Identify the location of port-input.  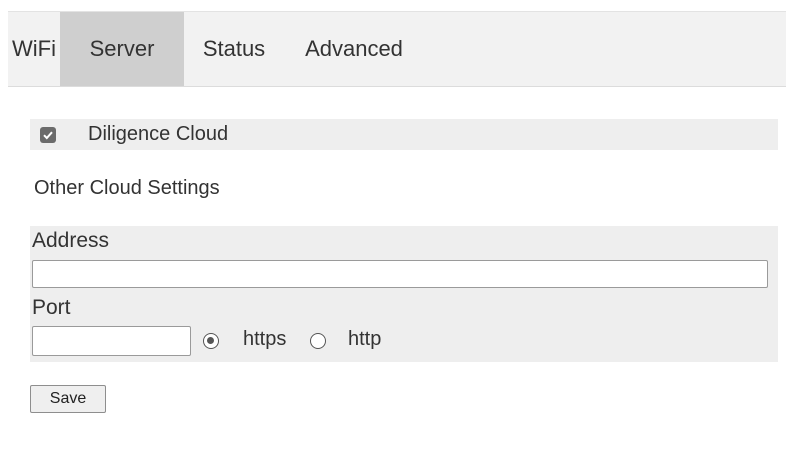
(111, 341).